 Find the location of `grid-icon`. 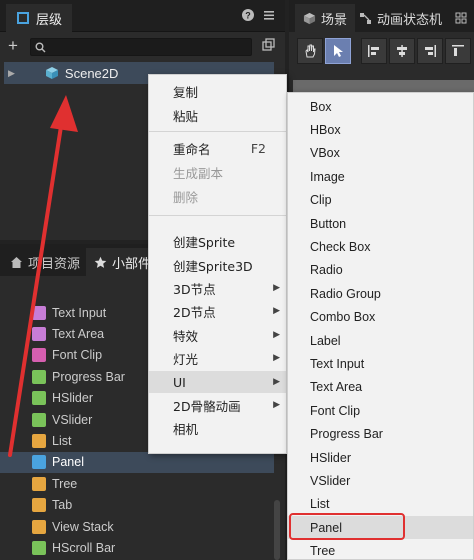

grid-icon is located at coordinates (461, 18).